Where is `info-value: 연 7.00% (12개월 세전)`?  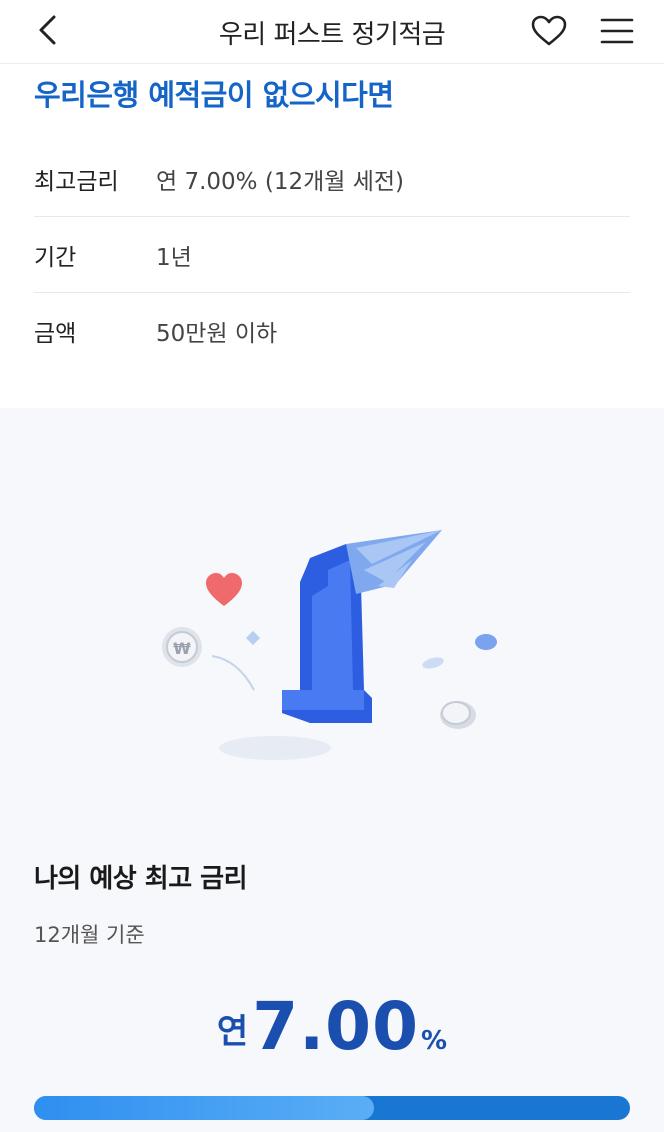 info-value: 연 7.00% (12개월 세전) is located at coordinates (280, 181).